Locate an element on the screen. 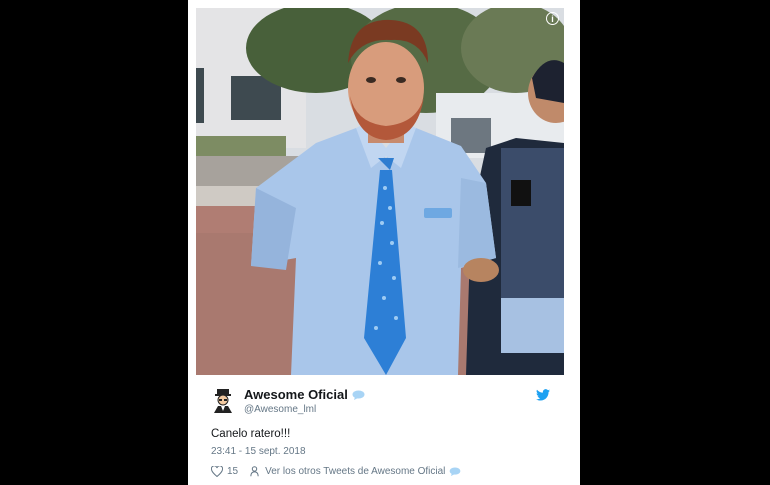 The image size is (770, 485). see-more-tweets-link: Ver los otros Tweets de Awesome Oficial is located at coordinates (355, 471).